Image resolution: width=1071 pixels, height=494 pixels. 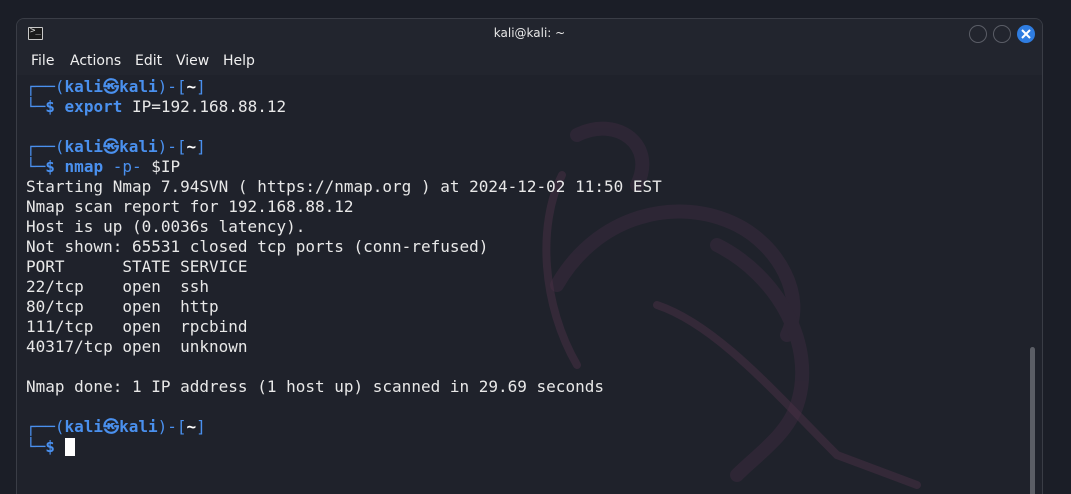 What do you see at coordinates (978, 34) in the screenshot?
I see `minimize-button` at bounding box center [978, 34].